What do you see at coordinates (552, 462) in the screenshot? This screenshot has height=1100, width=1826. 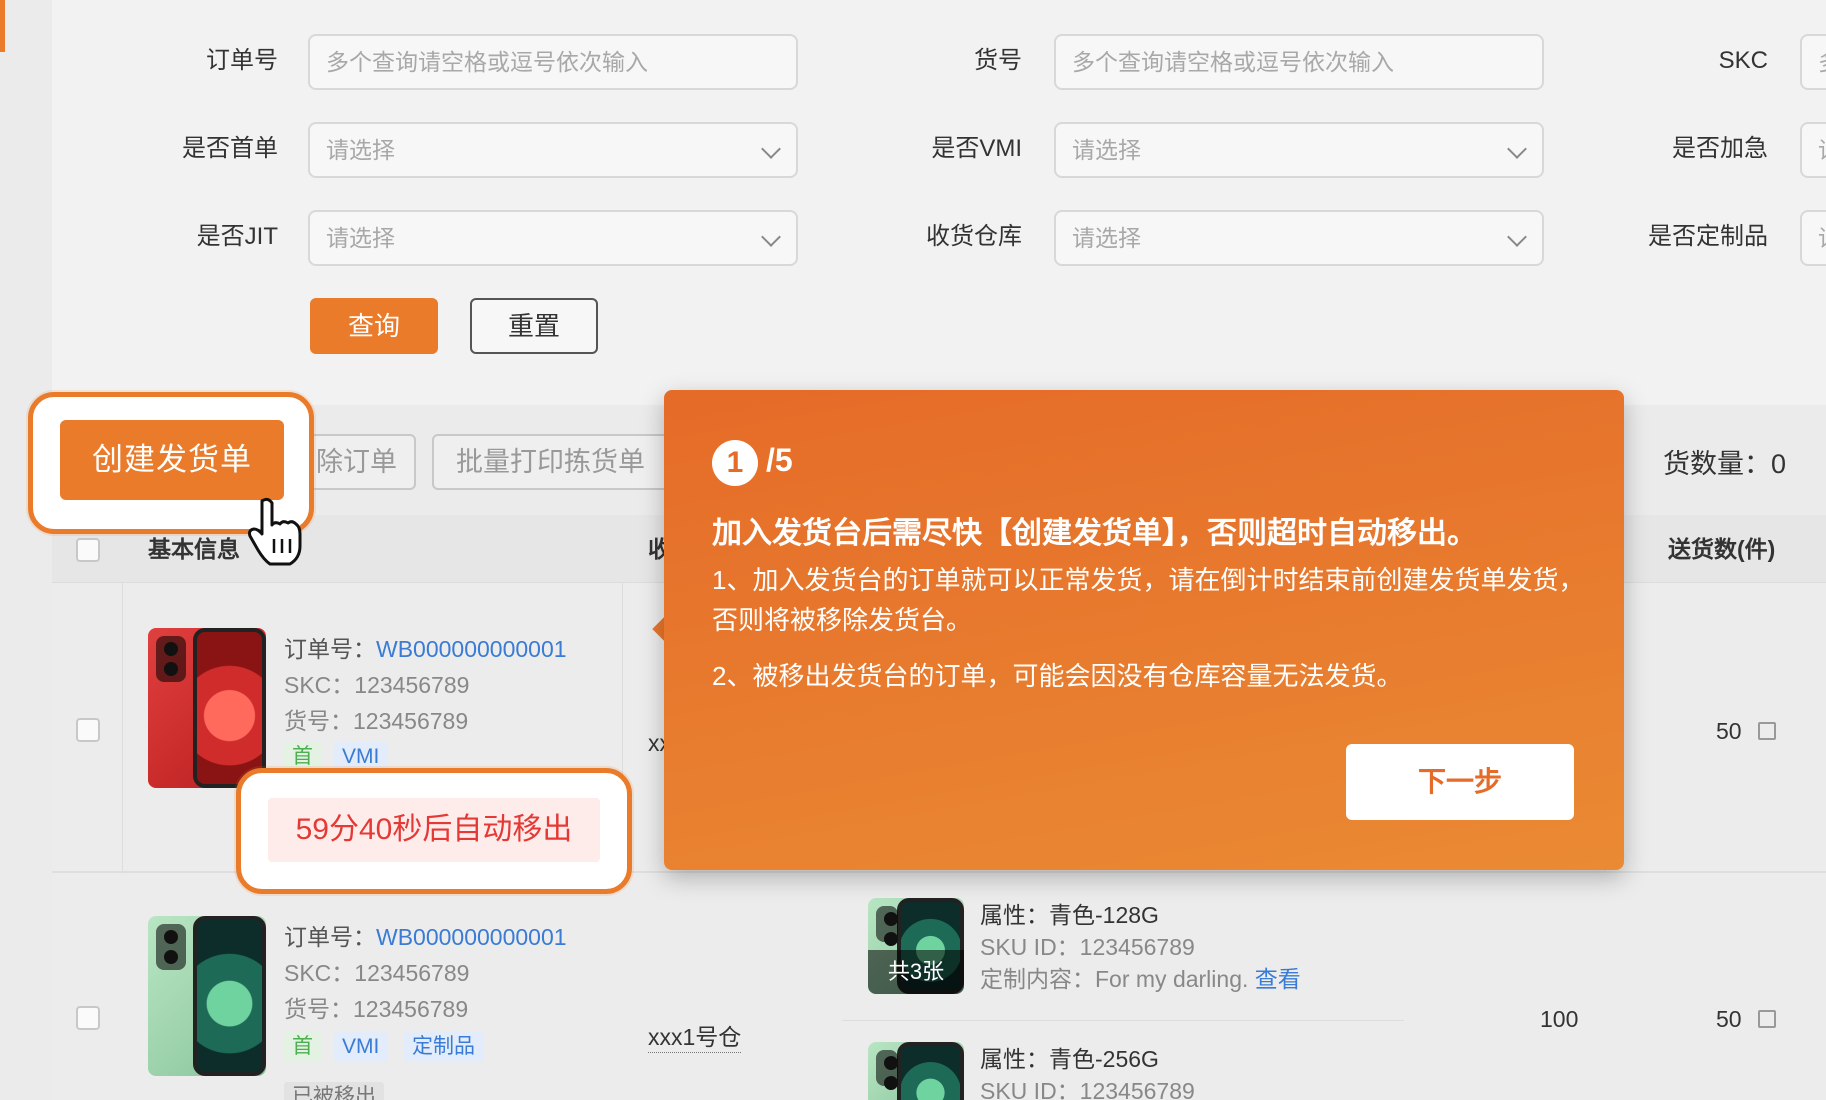 I see `batch-print-button: 批量打印拣货单` at bounding box center [552, 462].